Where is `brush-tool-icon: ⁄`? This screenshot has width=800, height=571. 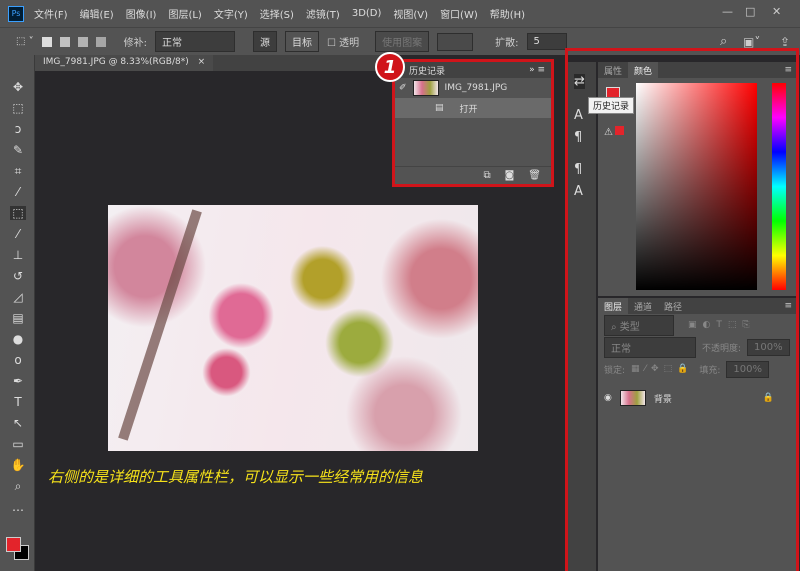 brush-tool-icon: ⁄ is located at coordinates (18, 234).